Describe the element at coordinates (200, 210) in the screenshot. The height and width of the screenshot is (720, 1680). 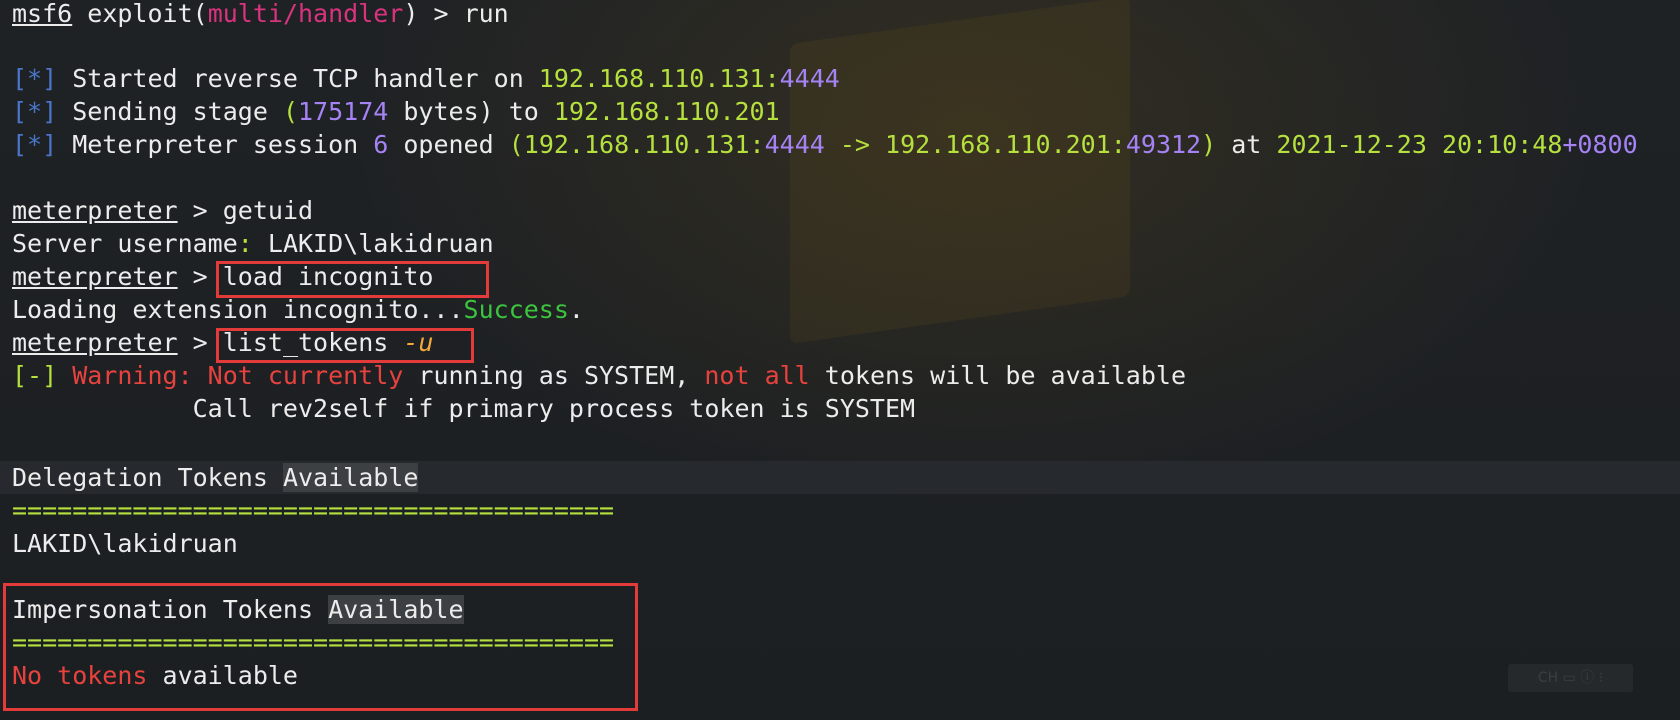
I see `prompt-arrow: >` at that location.